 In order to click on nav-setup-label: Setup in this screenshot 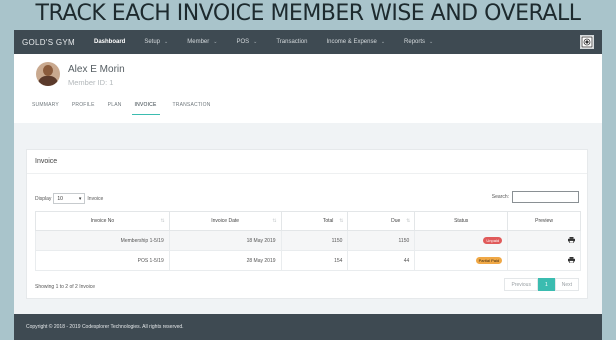, I will do `click(152, 42)`.